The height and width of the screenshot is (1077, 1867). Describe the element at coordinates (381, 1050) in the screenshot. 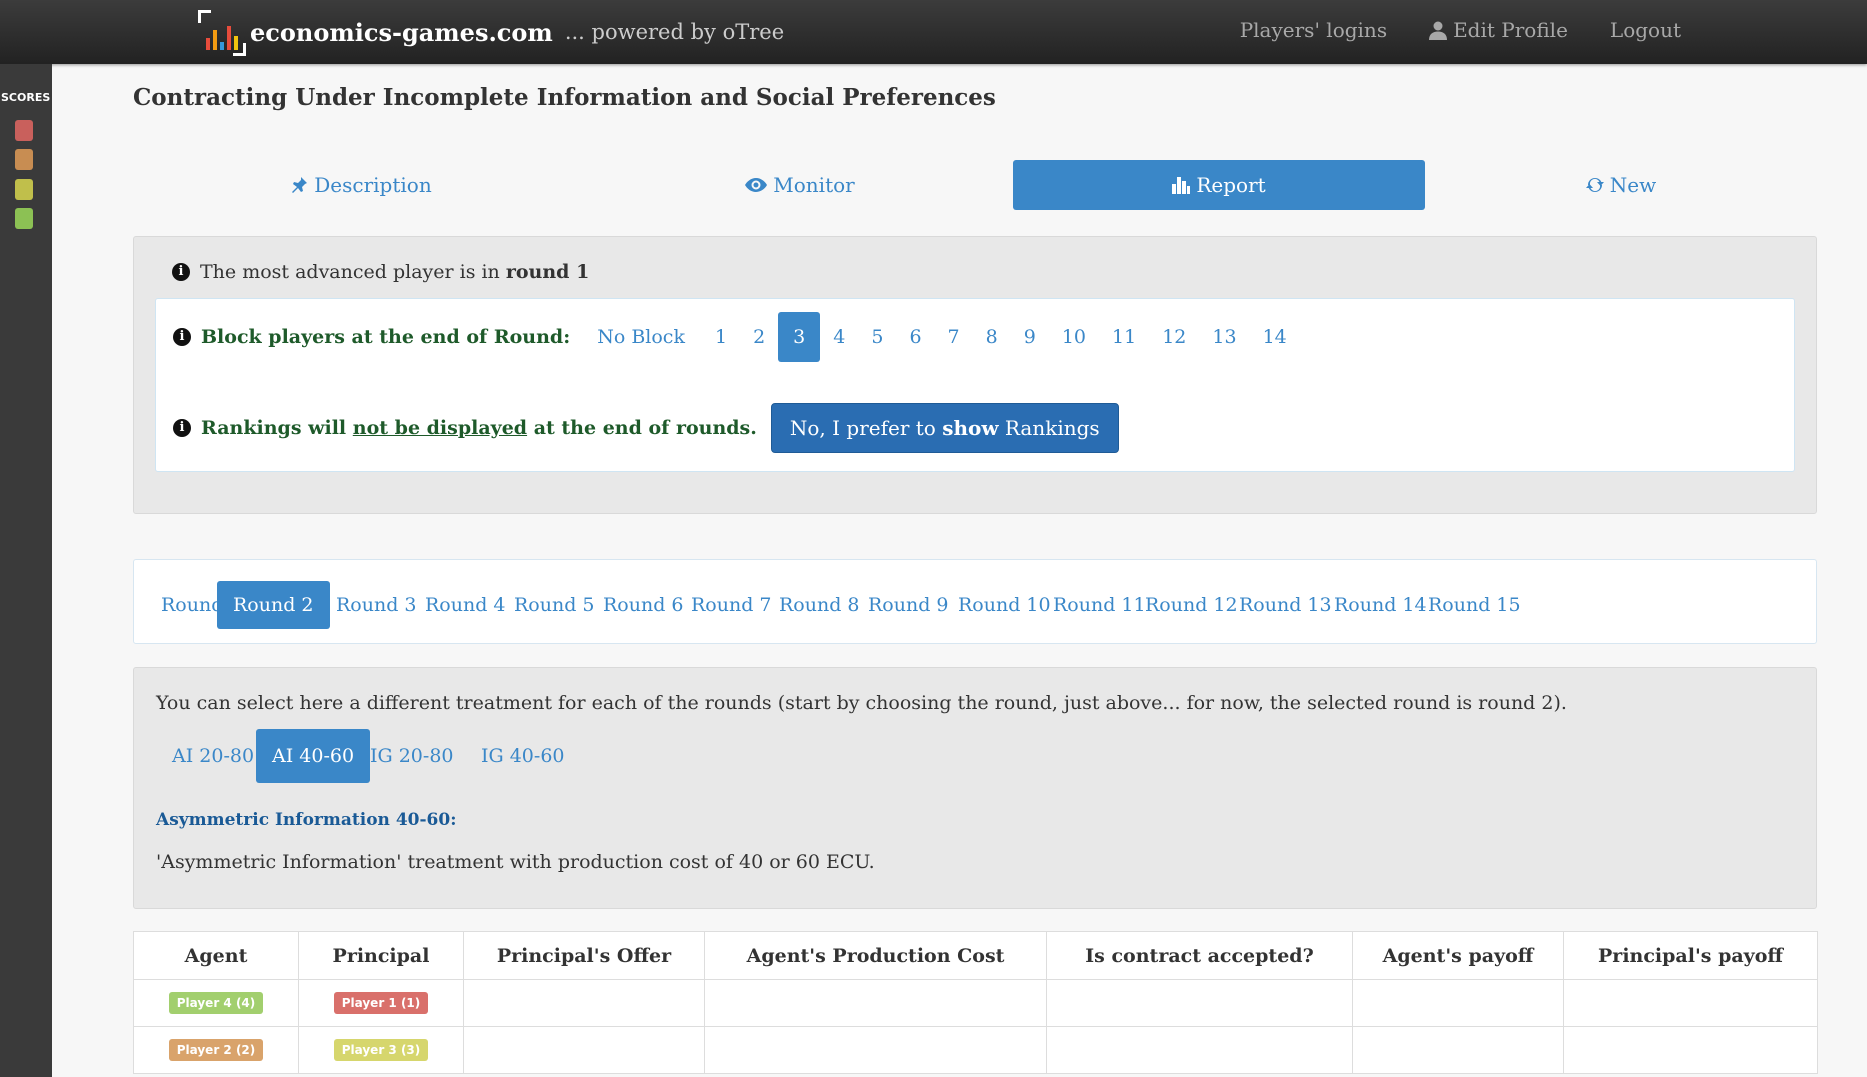

I see `player-badge: Player 3 (3)` at that location.